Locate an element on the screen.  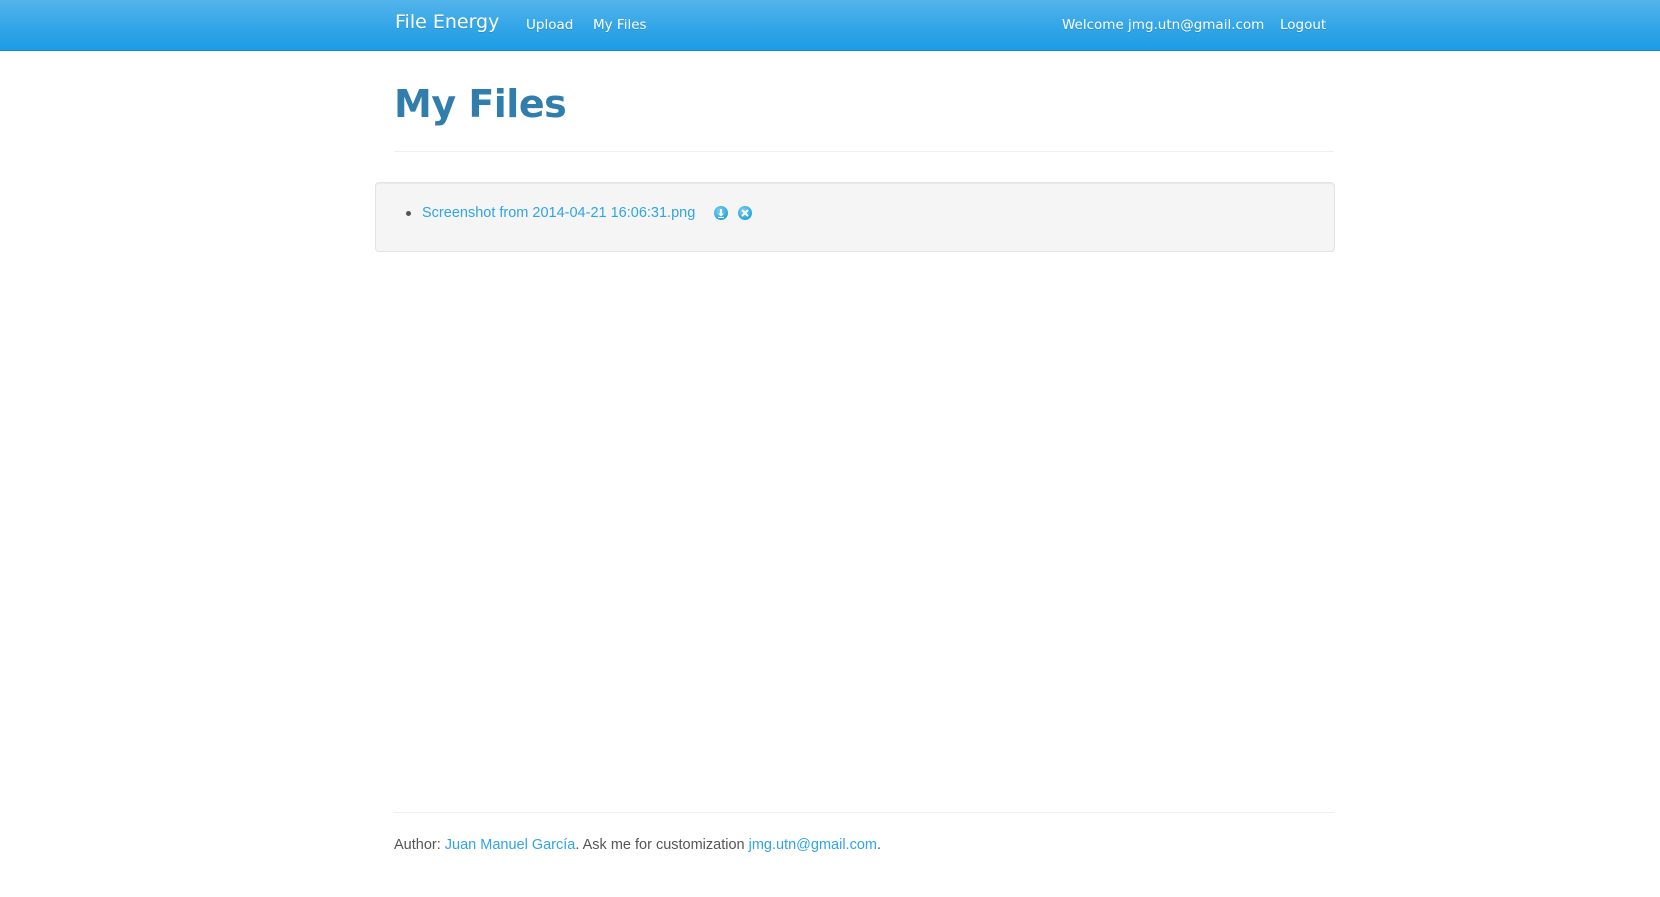
list-bullet is located at coordinates (408, 213).